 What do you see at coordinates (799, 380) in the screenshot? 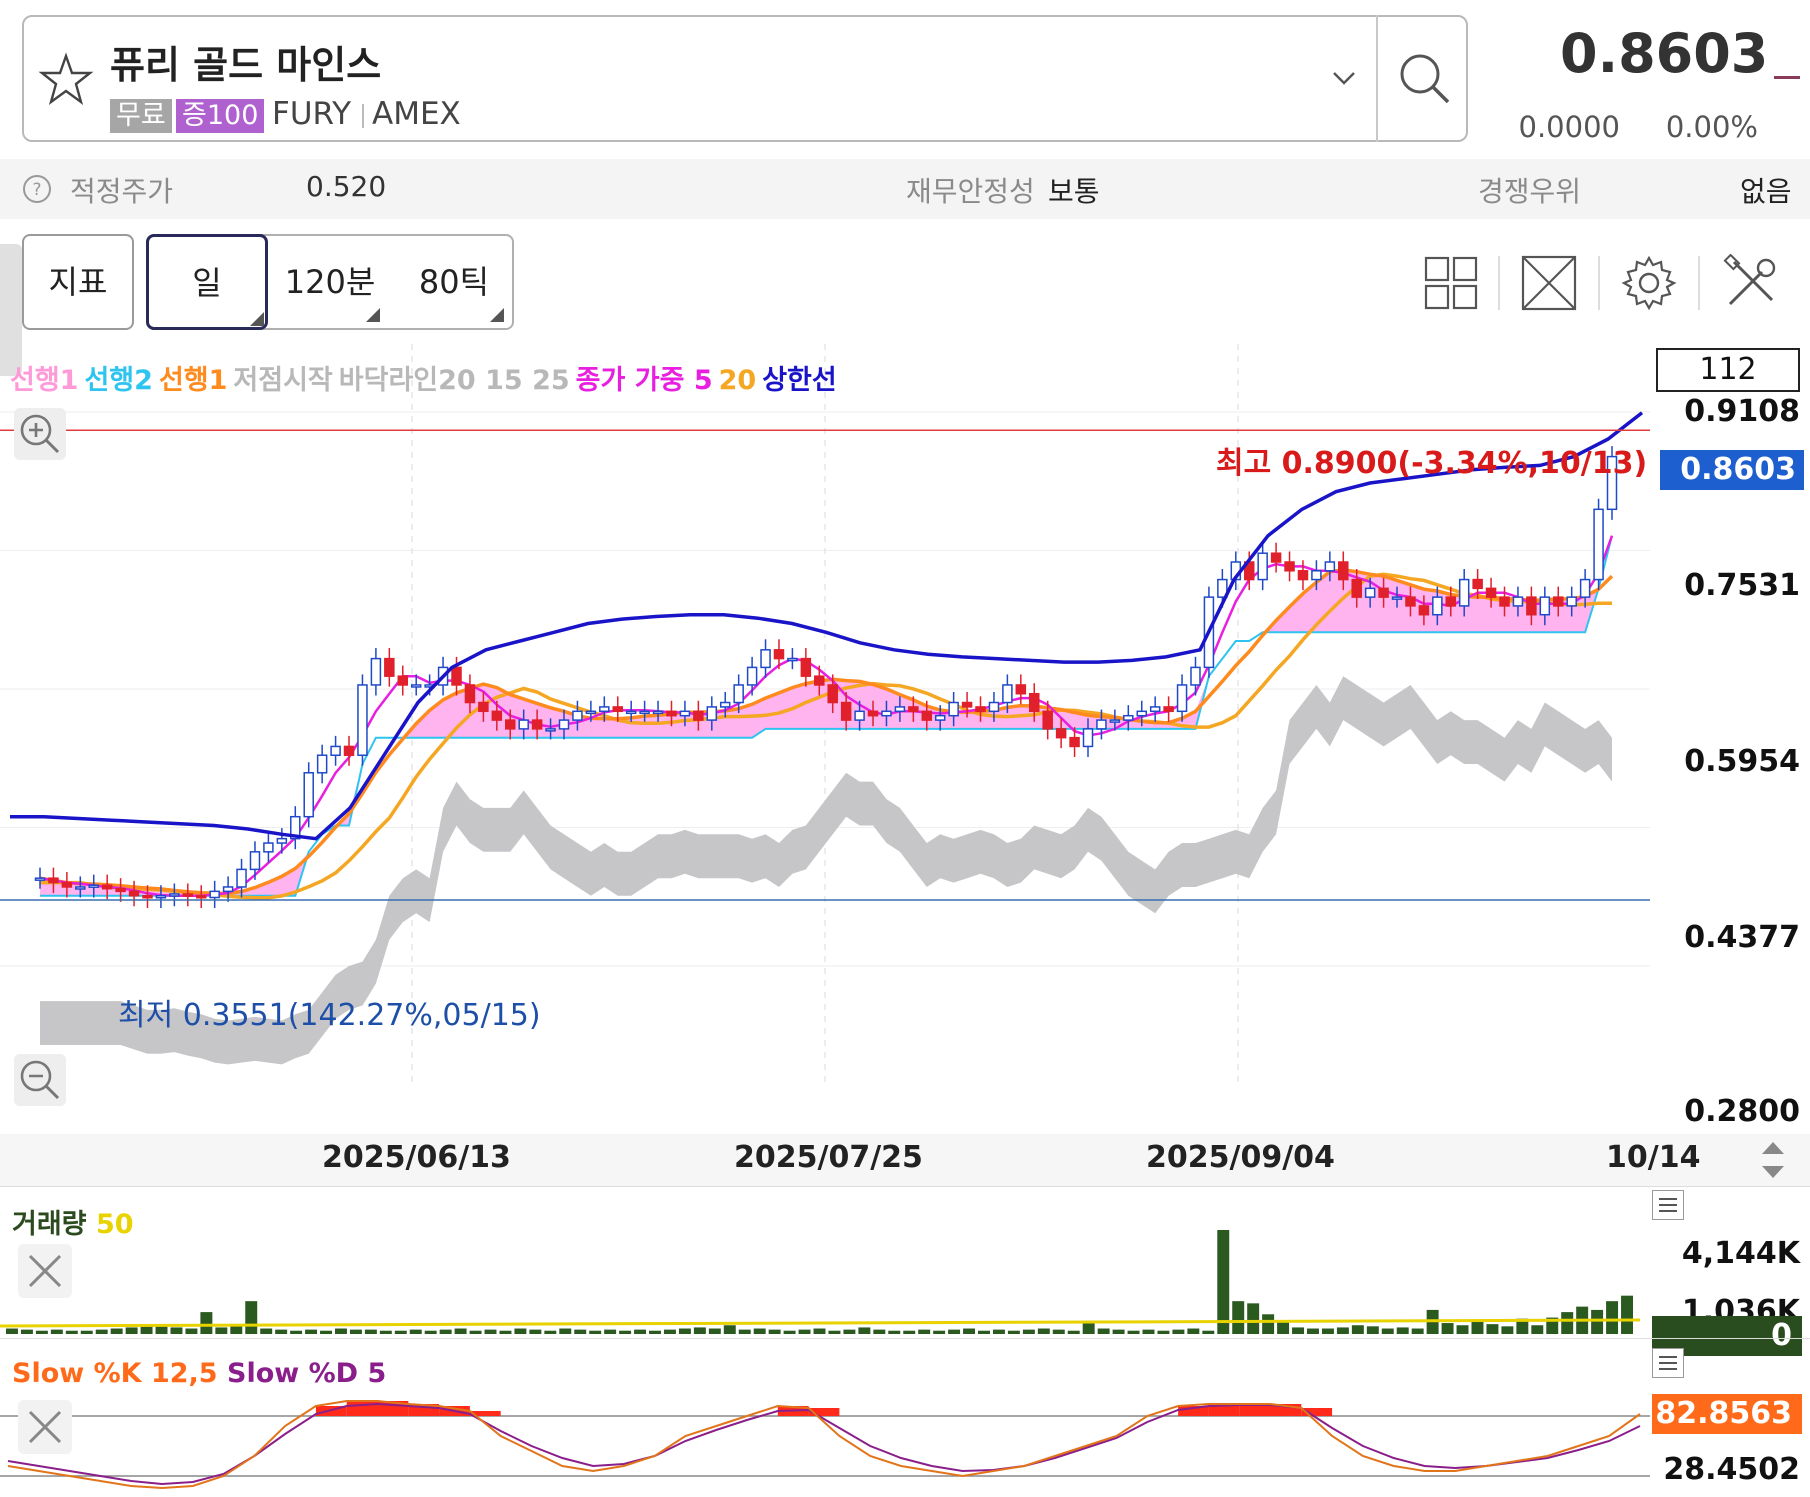
I see `legend-item: 상한선` at bounding box center [799, 380].